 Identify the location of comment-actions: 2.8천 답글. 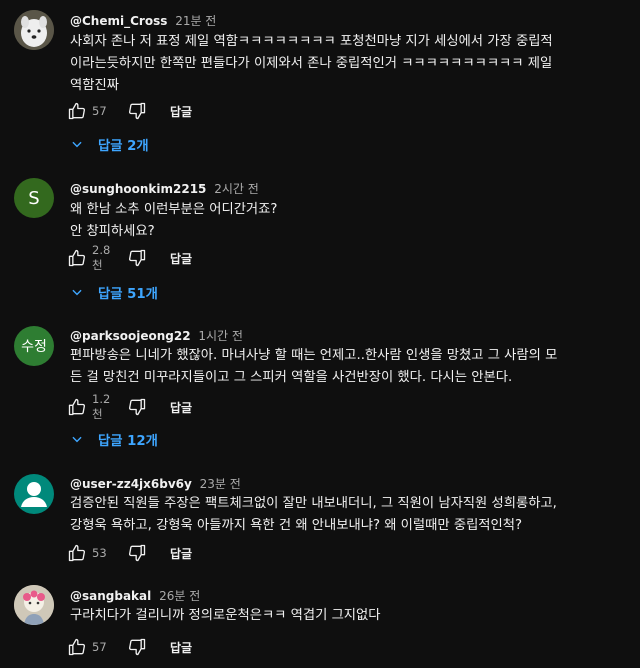
(129, 257).